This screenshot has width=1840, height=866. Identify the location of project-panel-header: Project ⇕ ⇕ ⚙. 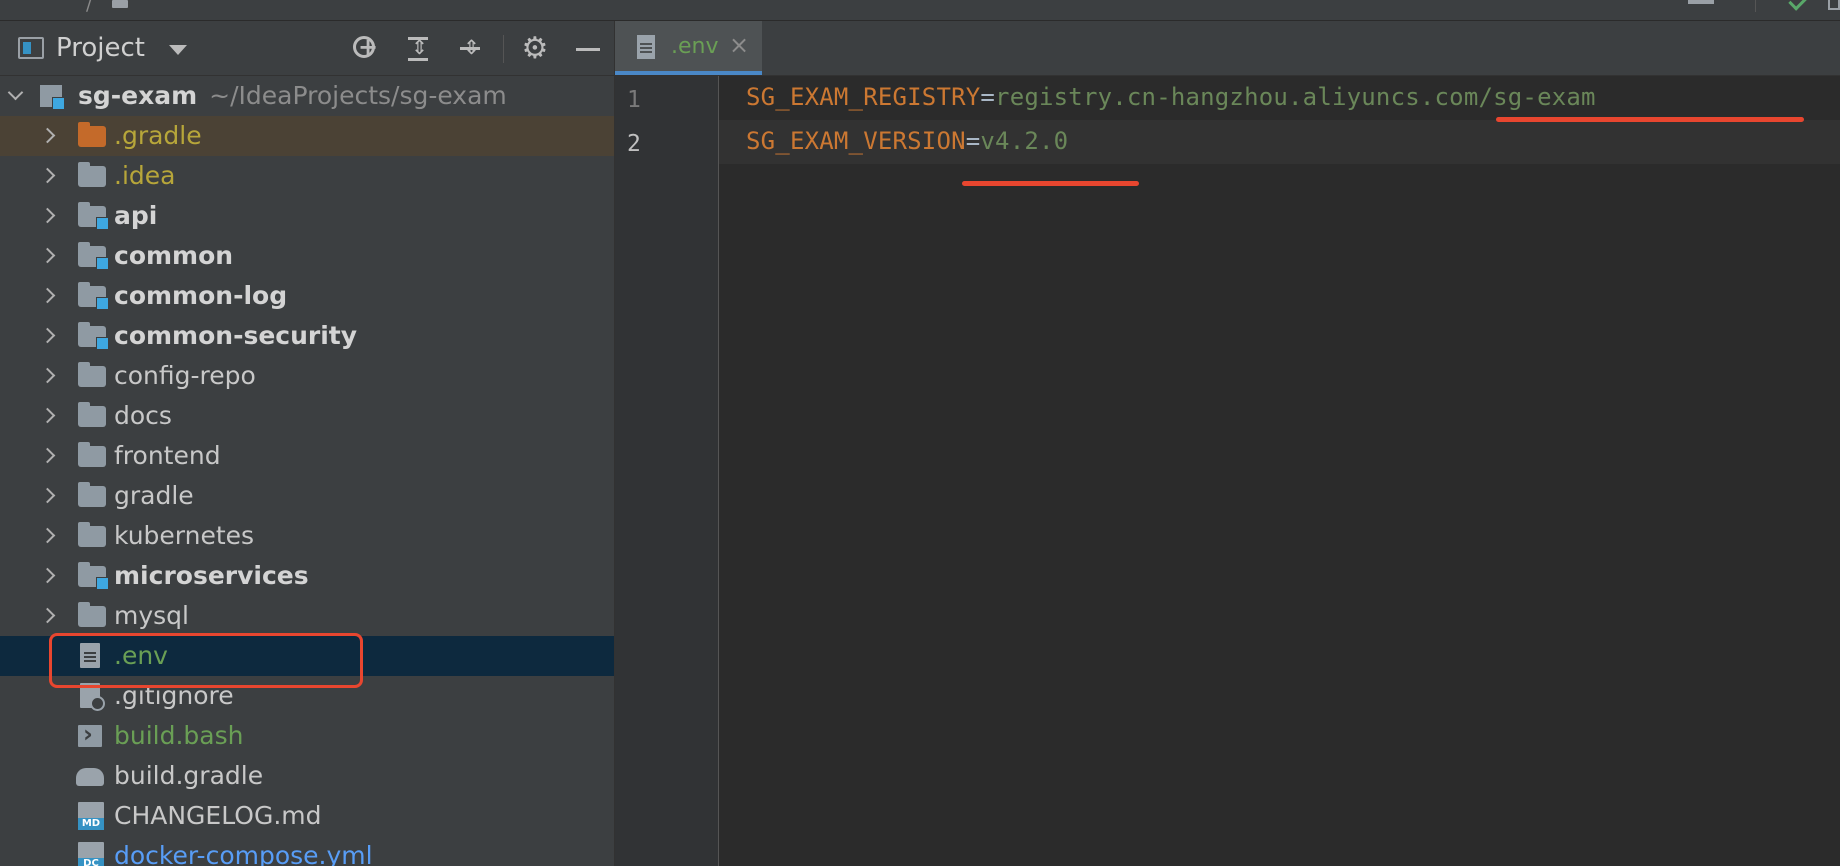
(307, 48).